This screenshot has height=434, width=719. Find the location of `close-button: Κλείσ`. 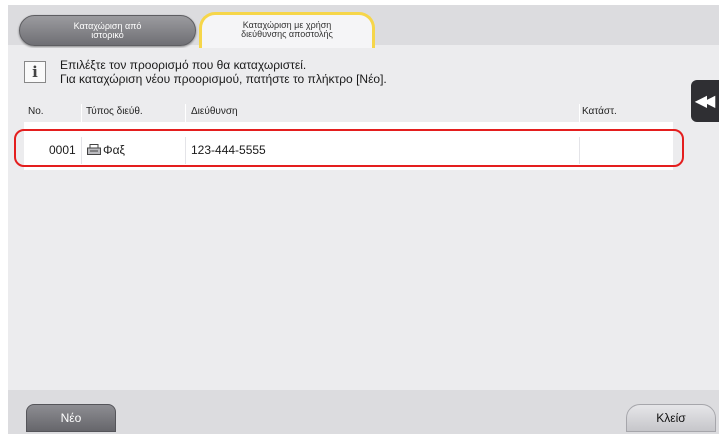

close-button: Κλείσ is located at coordinates (671, 418).